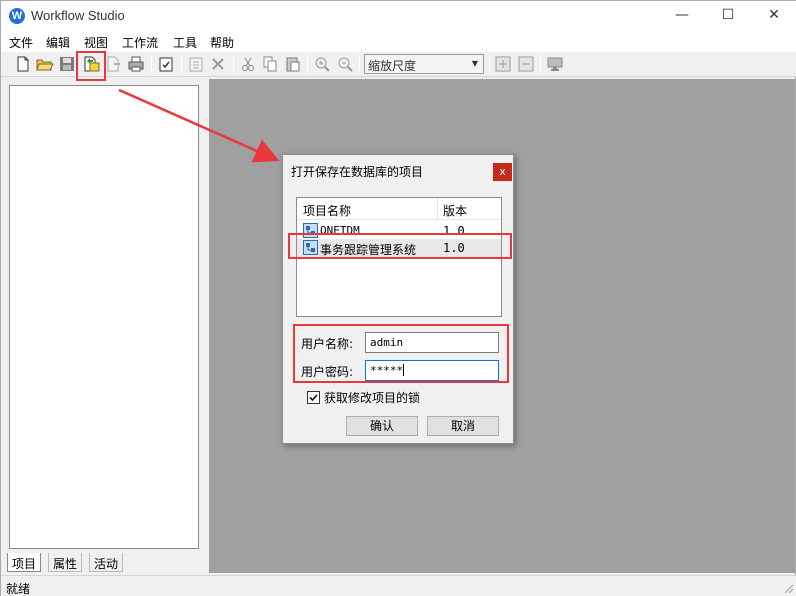  Describe the element at coordinates (399, 209) in the screenshot. I see `list-header: 项目名称 版本` at that location.